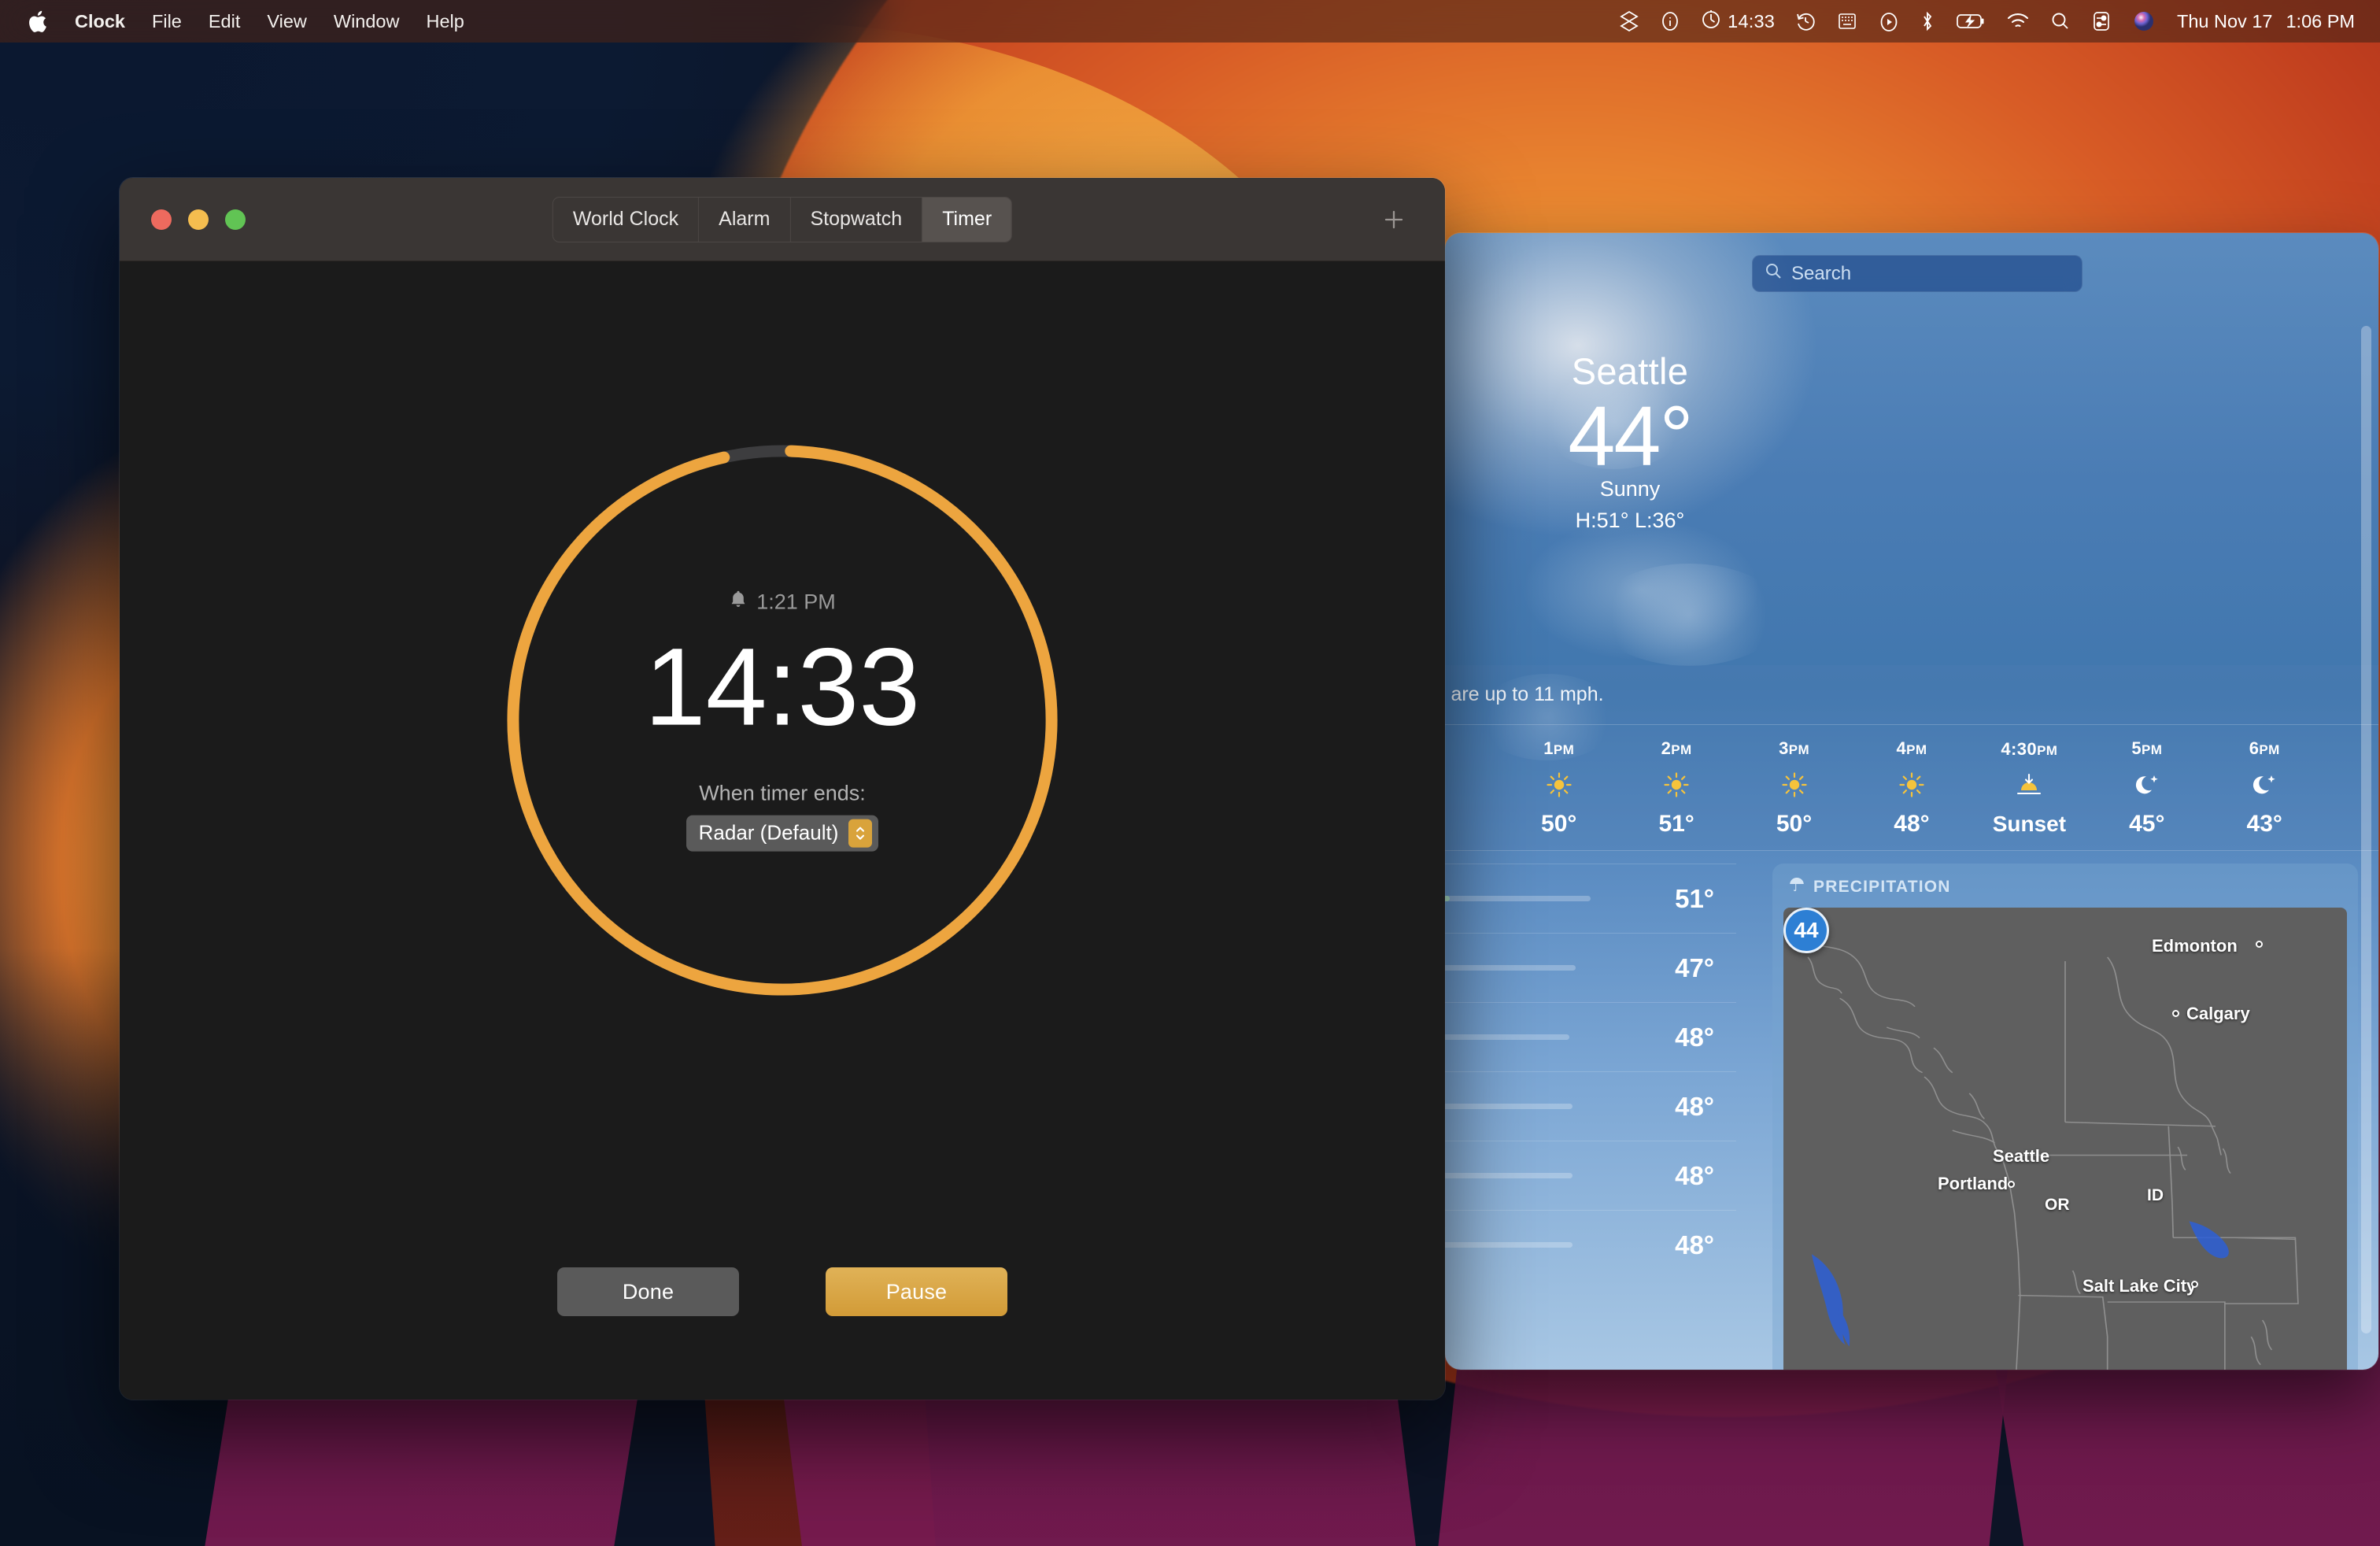 This screenshot has width=2380, height=1546. I want to click on menu-item-help: Help, so click(444, 22).